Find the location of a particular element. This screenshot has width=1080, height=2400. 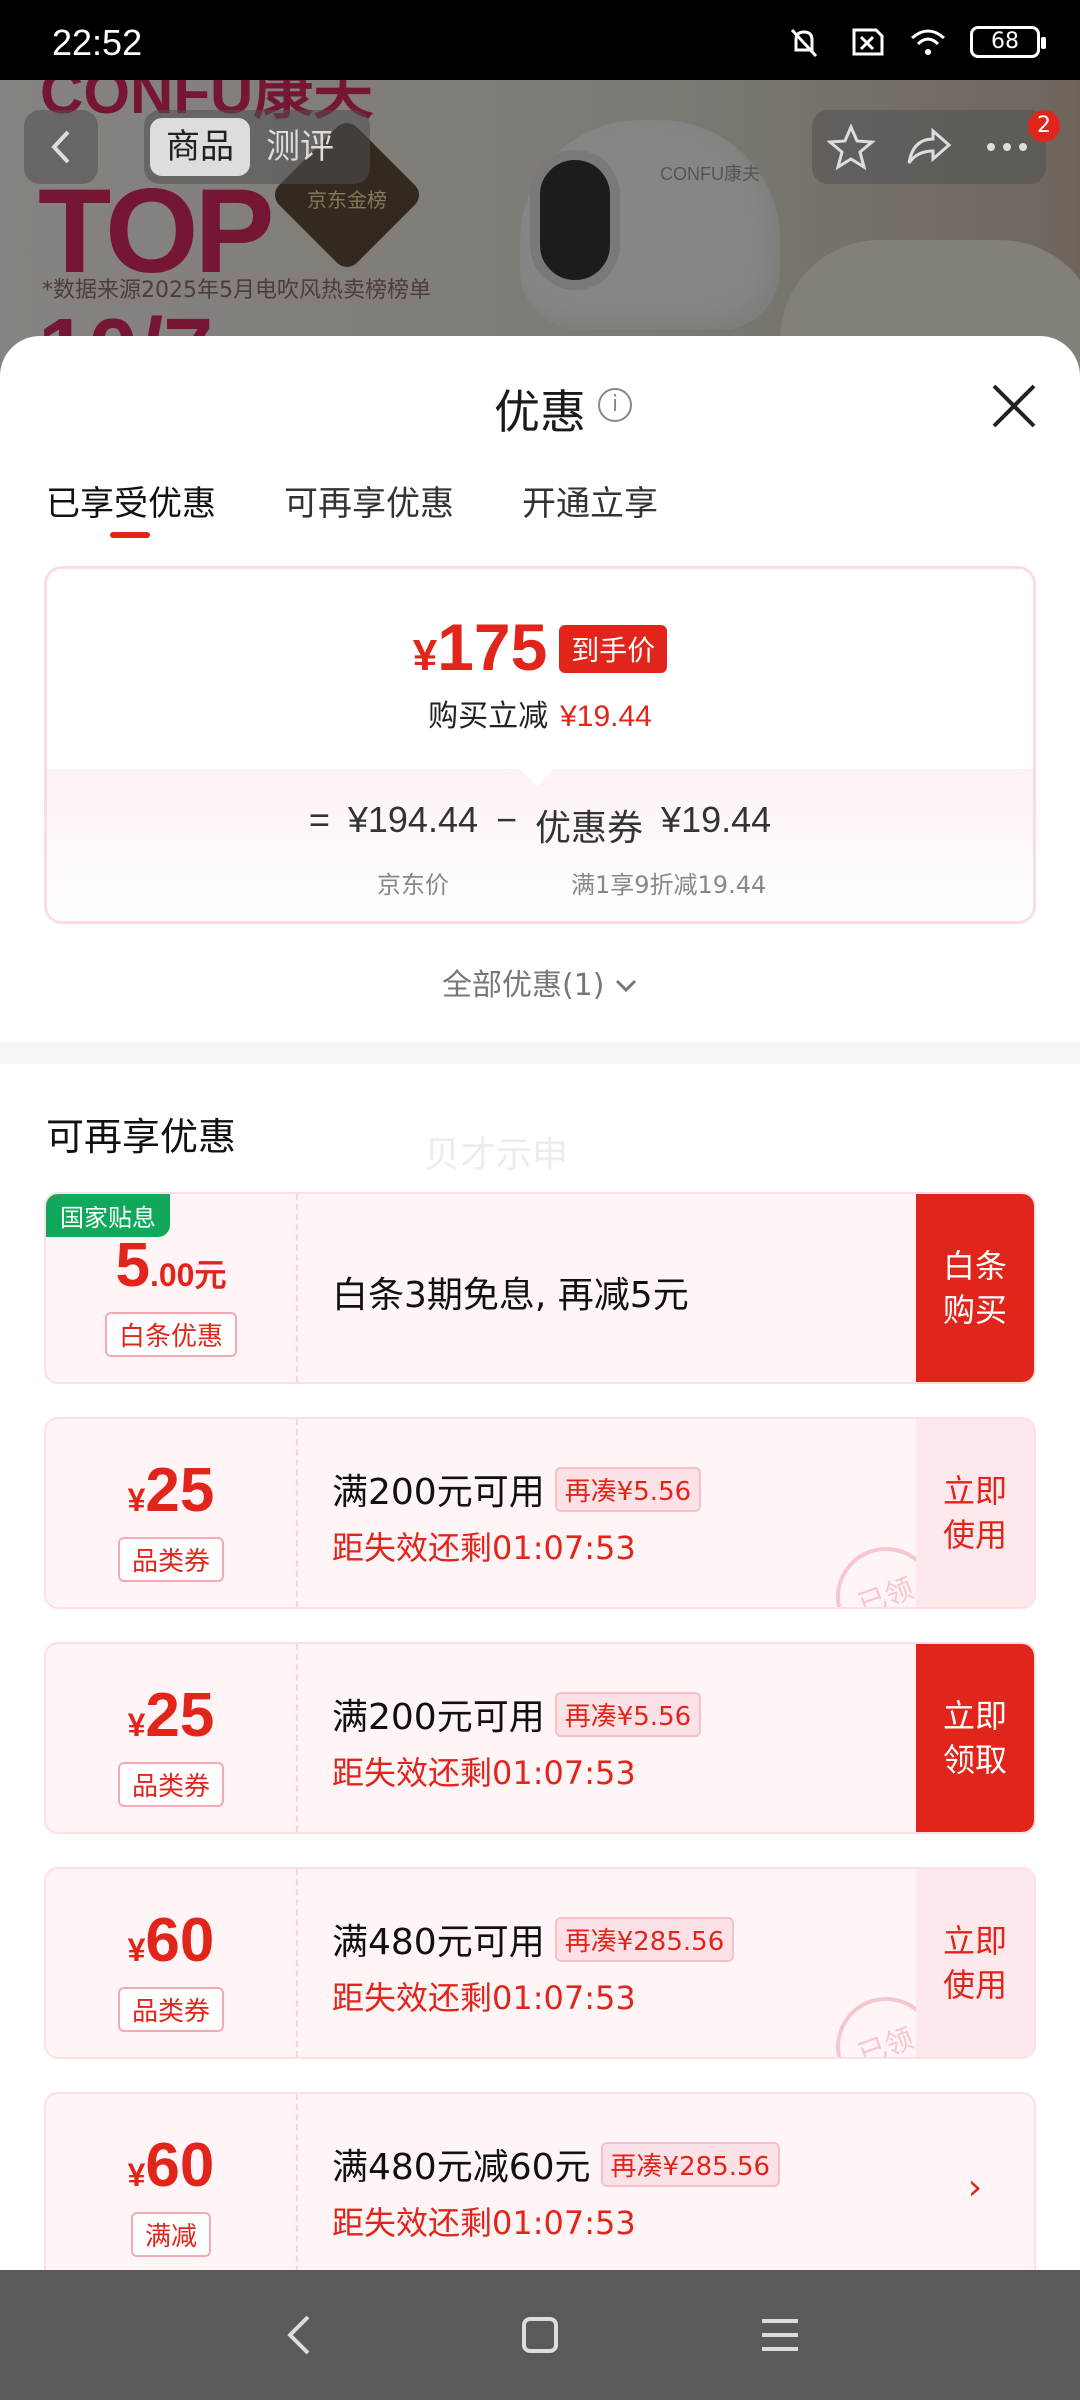

final-price-tag: 到手价 is located at coordinates (613, 649).